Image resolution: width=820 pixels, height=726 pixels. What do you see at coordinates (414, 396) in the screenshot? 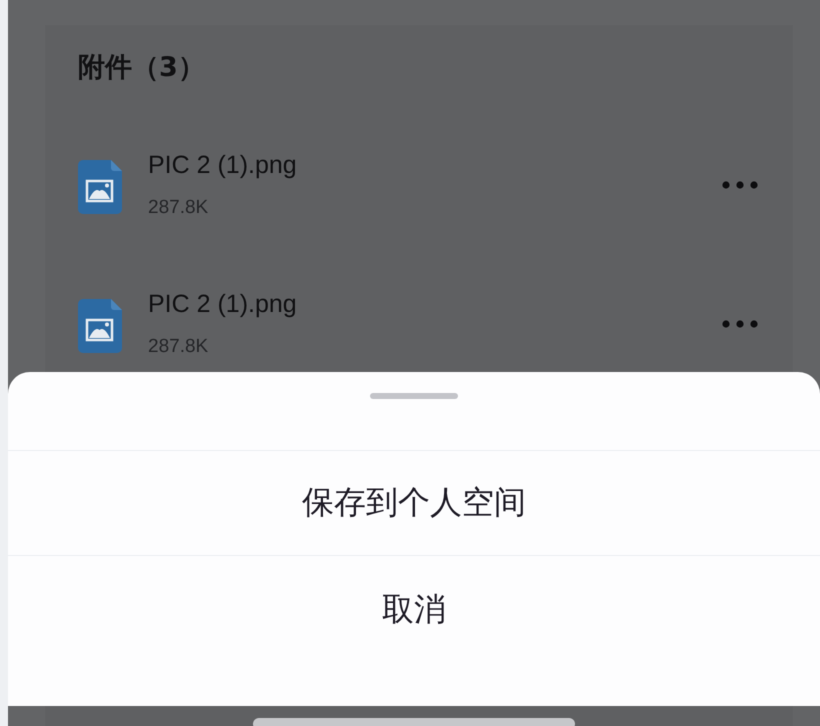
I see `drag-handle` at bounding box center [414, 396].